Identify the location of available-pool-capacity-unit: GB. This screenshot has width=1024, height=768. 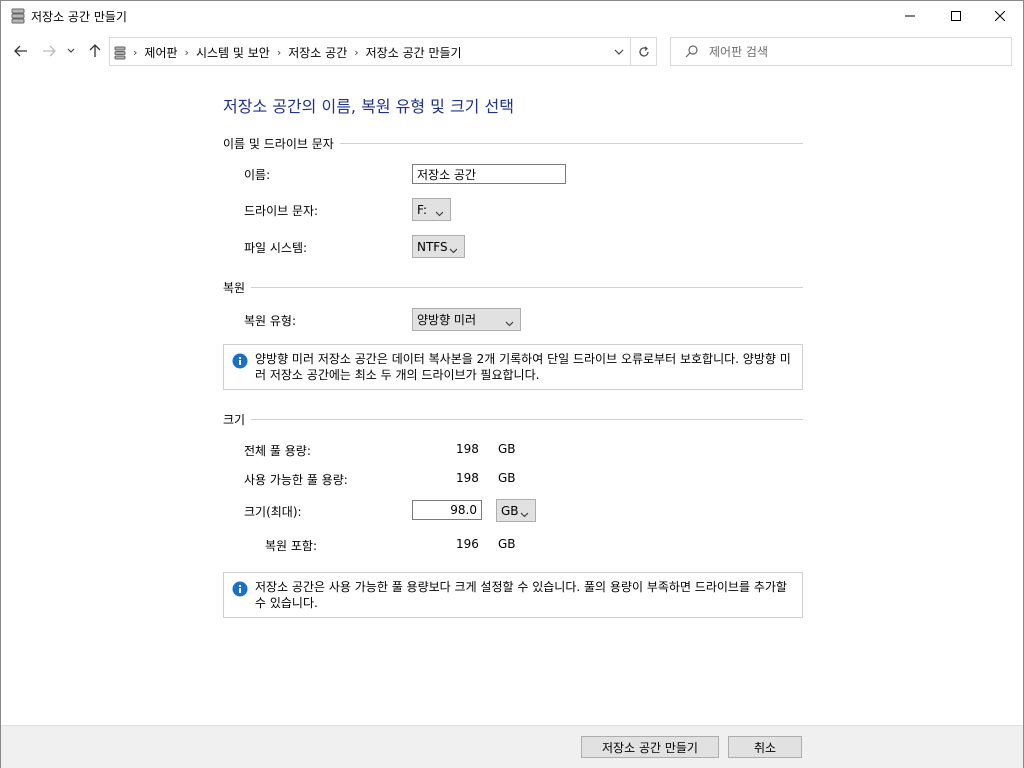
(507, 478).